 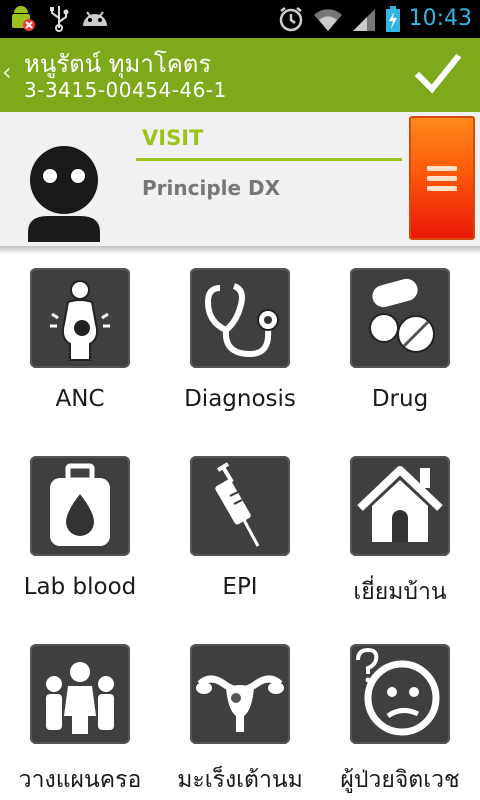 I want to click on chevron-left-icon: ‹, so click(x=7, y=72).